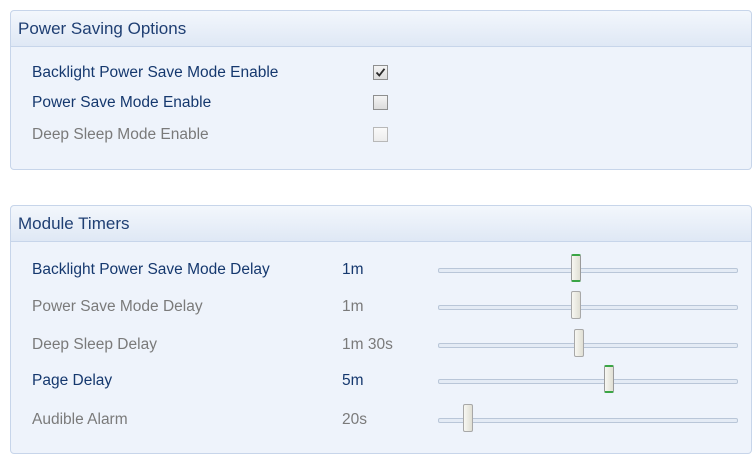 The image size is (752, 454). I want to click on timer-label-audible-alarm: Audible Alarm, so click(80, 419).